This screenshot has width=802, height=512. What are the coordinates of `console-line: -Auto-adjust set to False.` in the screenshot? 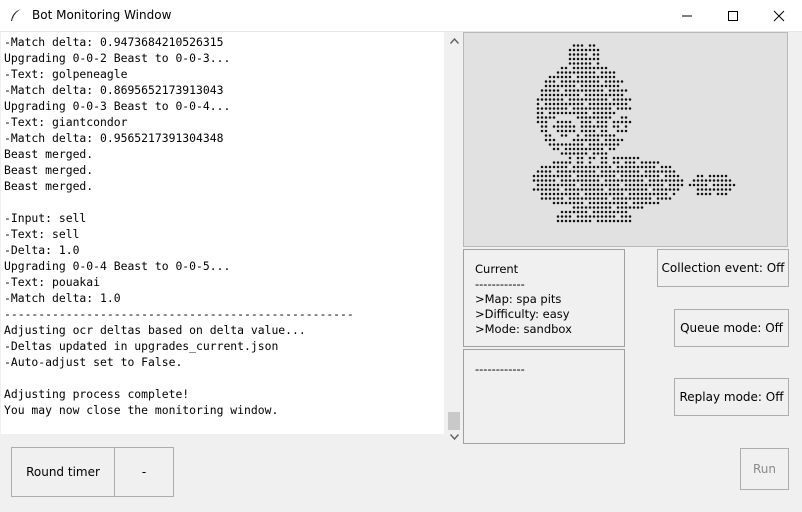 It's located at (93, 362).